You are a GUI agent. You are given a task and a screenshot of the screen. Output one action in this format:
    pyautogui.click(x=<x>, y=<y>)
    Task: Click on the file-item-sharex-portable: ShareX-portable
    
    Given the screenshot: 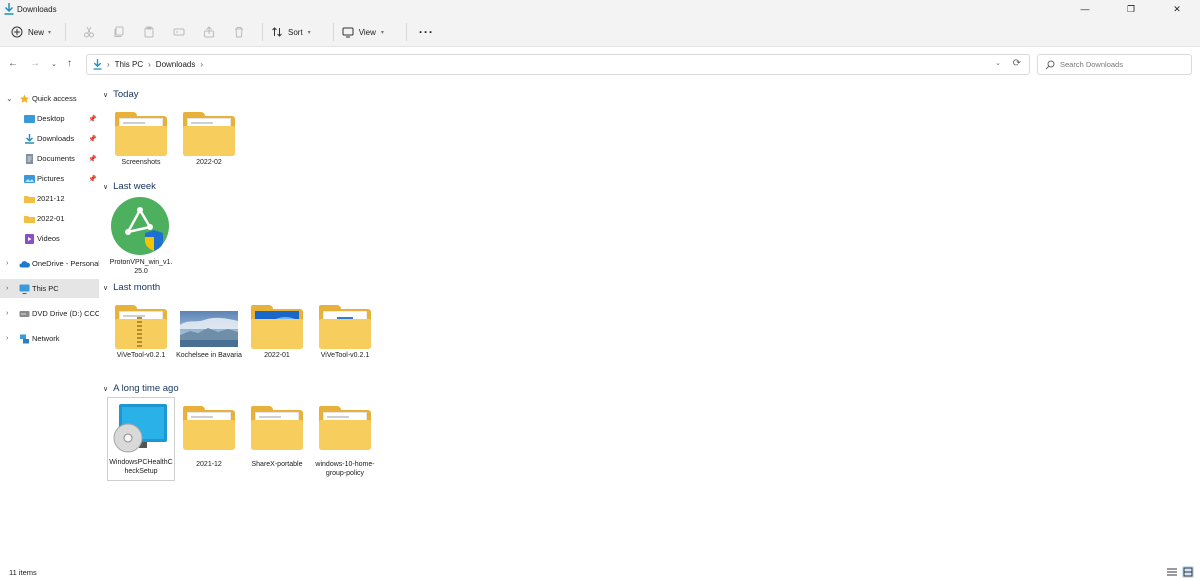 What is the action you would take?
    pyautogui.click(x=277, y=436)
    